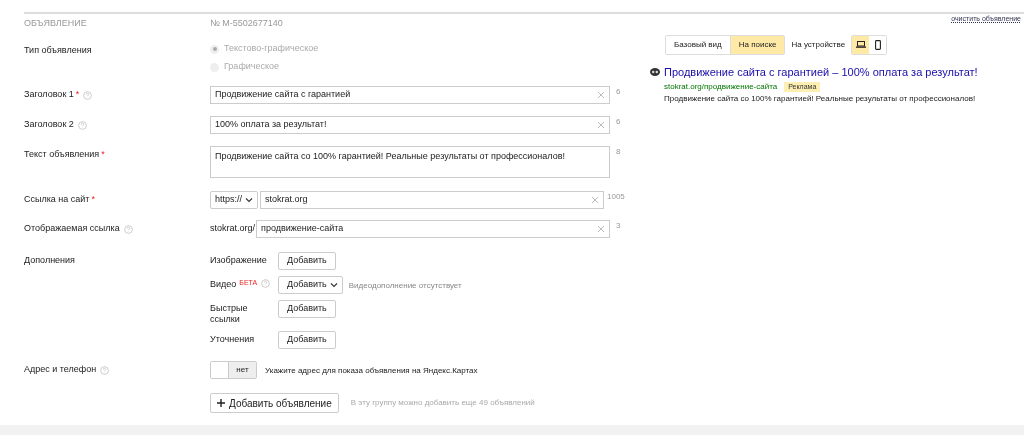 This screenshot has height=435, width=1024. Describe the element at coordinates (410, 162) in the screenshot. I see `text-field: Продвижение сайта со 100% гарантией! Реальные результаты от профессионалов!` at that location.